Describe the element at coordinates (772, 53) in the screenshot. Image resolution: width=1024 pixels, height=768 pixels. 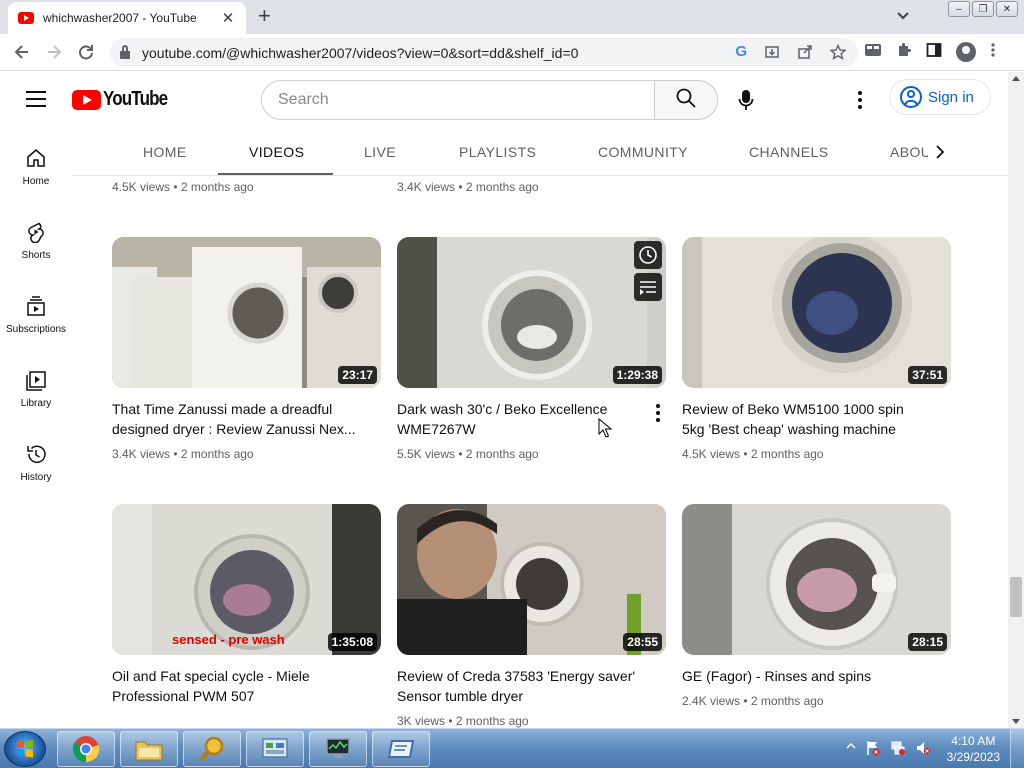
I see `install-app-icon` at that location.